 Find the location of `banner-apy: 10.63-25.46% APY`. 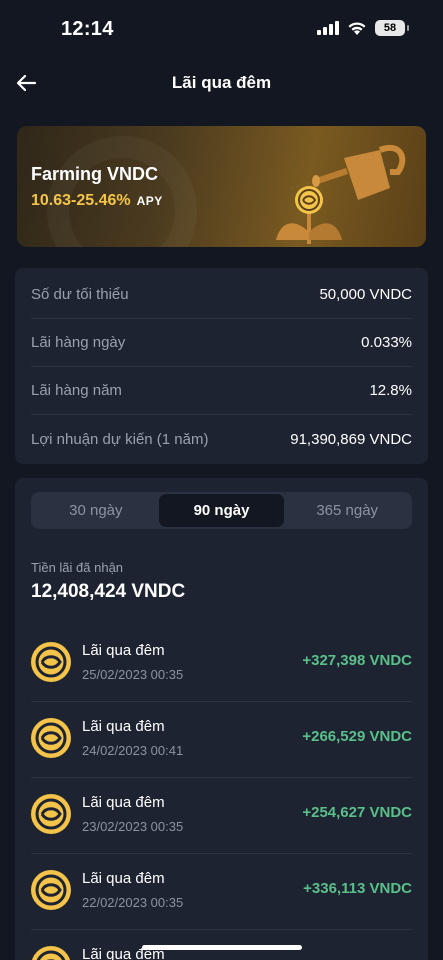

banner-apy: 10.63-25.46% APY is located at coordinates (97, 201).